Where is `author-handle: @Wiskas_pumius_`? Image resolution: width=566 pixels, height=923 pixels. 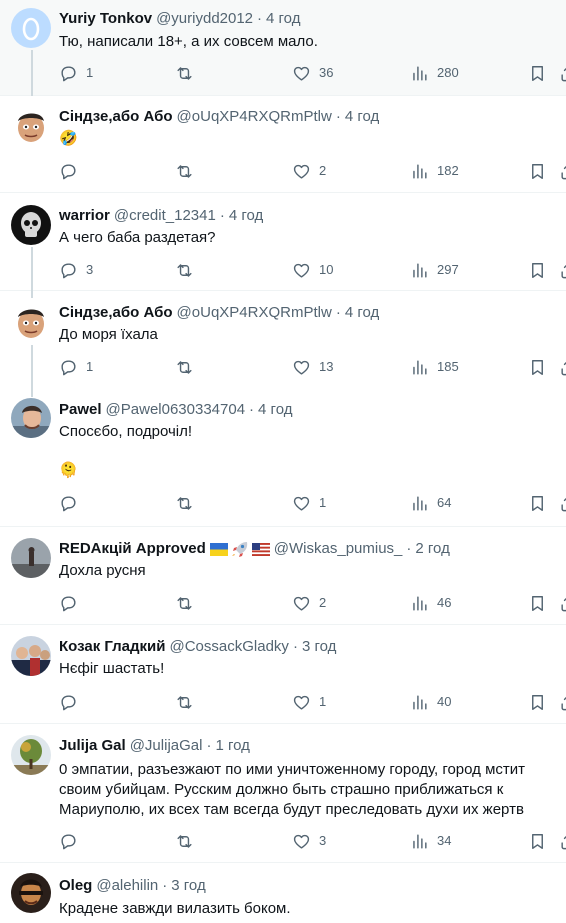
author-handle: @Wiskas_pumius_ is located at coordinates (338, 549).